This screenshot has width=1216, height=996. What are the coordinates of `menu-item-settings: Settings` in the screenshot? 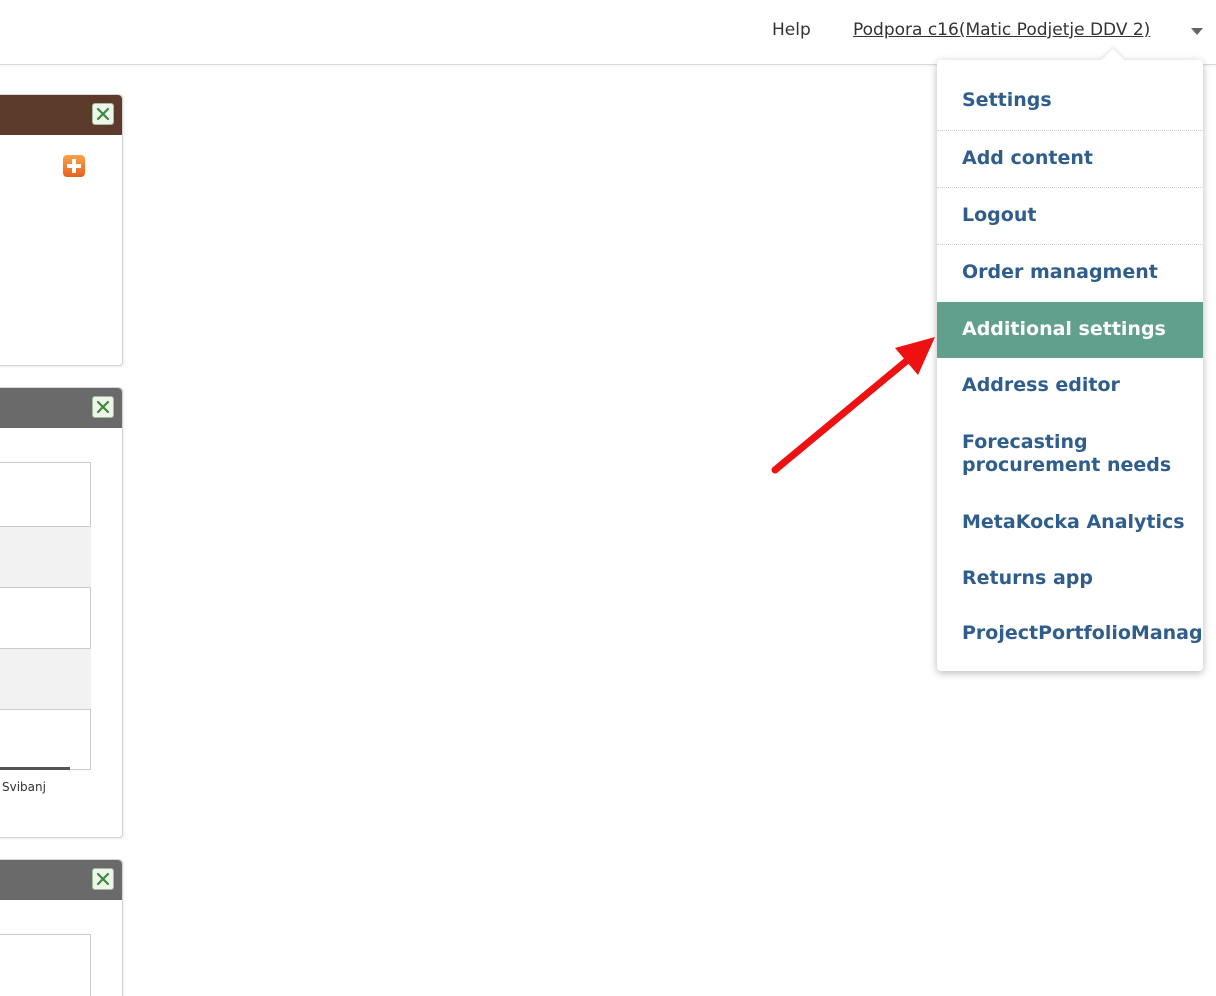 It's located at (1070, 102).